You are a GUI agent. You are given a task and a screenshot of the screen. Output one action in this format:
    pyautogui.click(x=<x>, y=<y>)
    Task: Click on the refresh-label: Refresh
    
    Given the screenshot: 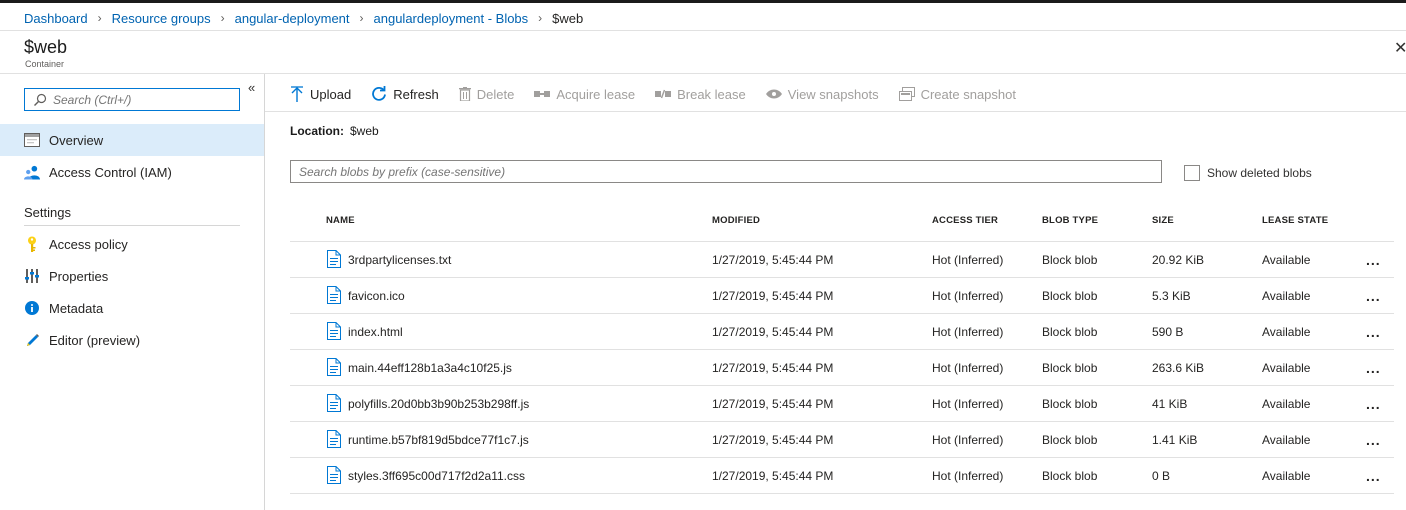 What is the action you would take?
    pyautogui.click(x=416, y=94)
    